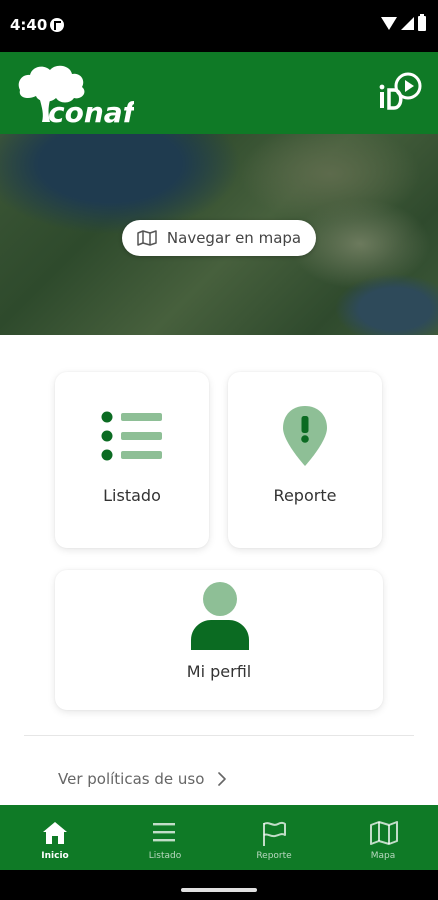  Describe the element at coordinates (55, 833) in the screenshot. I see `home-icon` at that location.